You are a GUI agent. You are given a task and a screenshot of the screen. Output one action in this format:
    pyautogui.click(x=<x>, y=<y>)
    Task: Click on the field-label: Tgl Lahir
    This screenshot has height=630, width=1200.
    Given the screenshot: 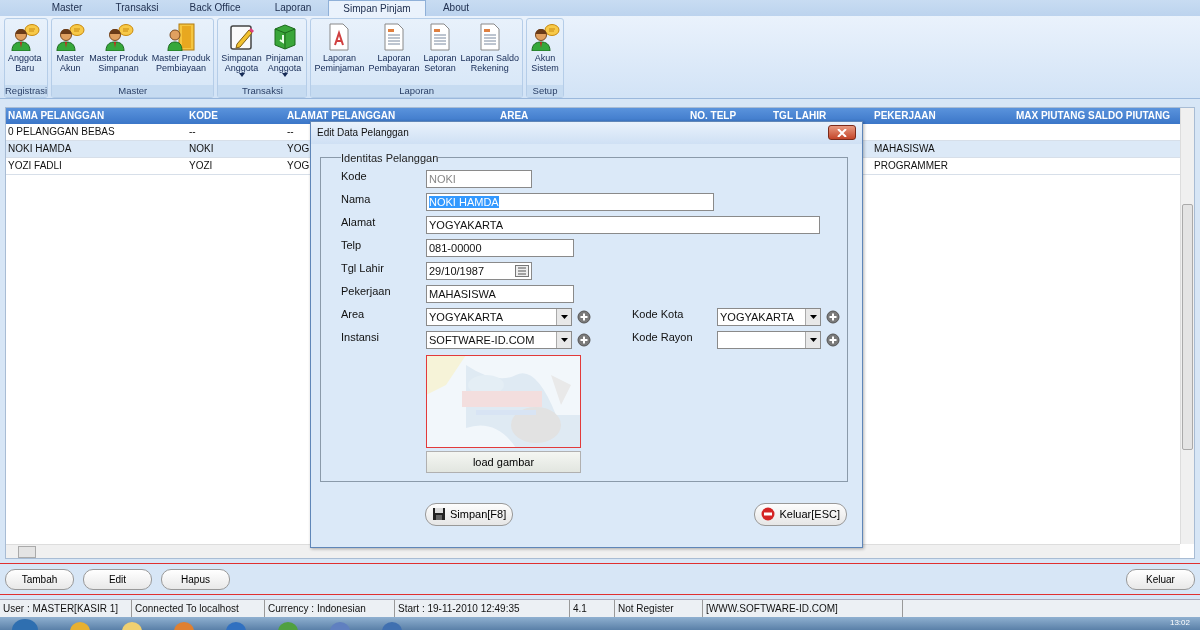 What is the action you would take?
    pyautogui.click(x=363, y=267)
    